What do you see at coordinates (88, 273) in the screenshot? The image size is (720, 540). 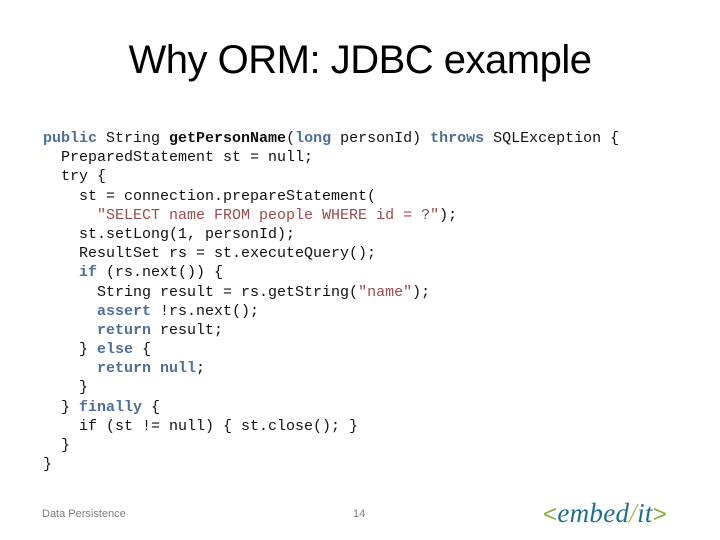 I see `code-keyword: if` at bounding box center [88, 273].